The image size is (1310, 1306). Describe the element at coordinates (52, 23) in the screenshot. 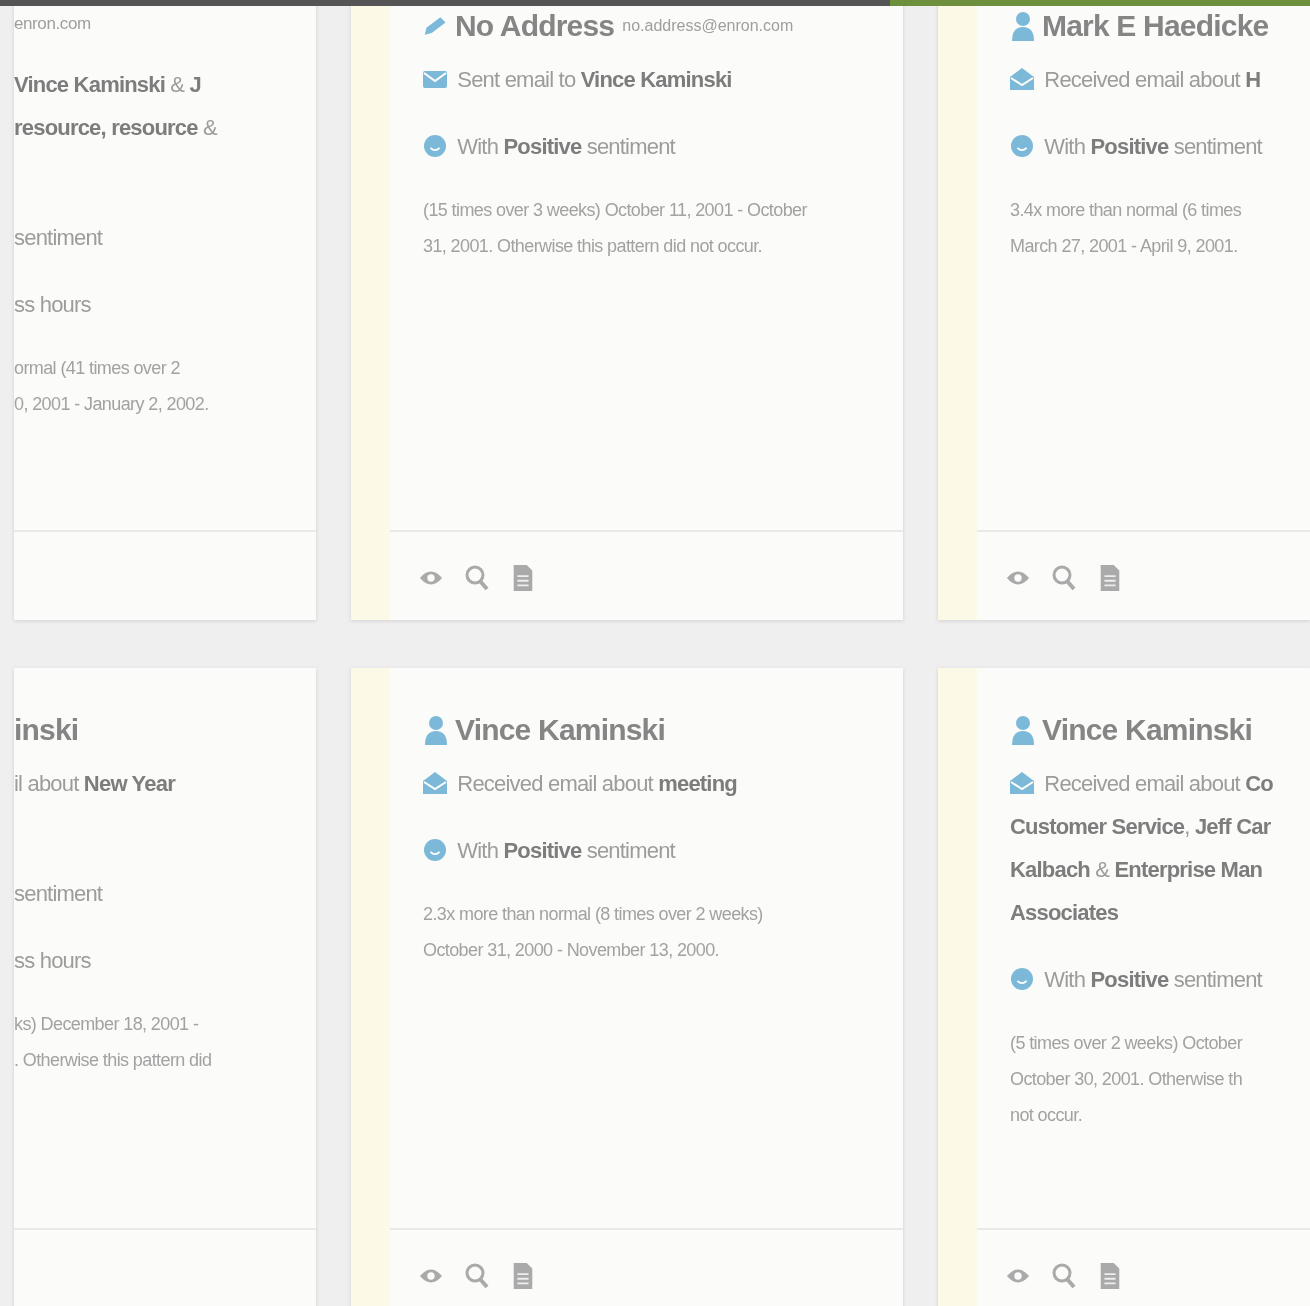

I see `email-address: enron.com` at that location.